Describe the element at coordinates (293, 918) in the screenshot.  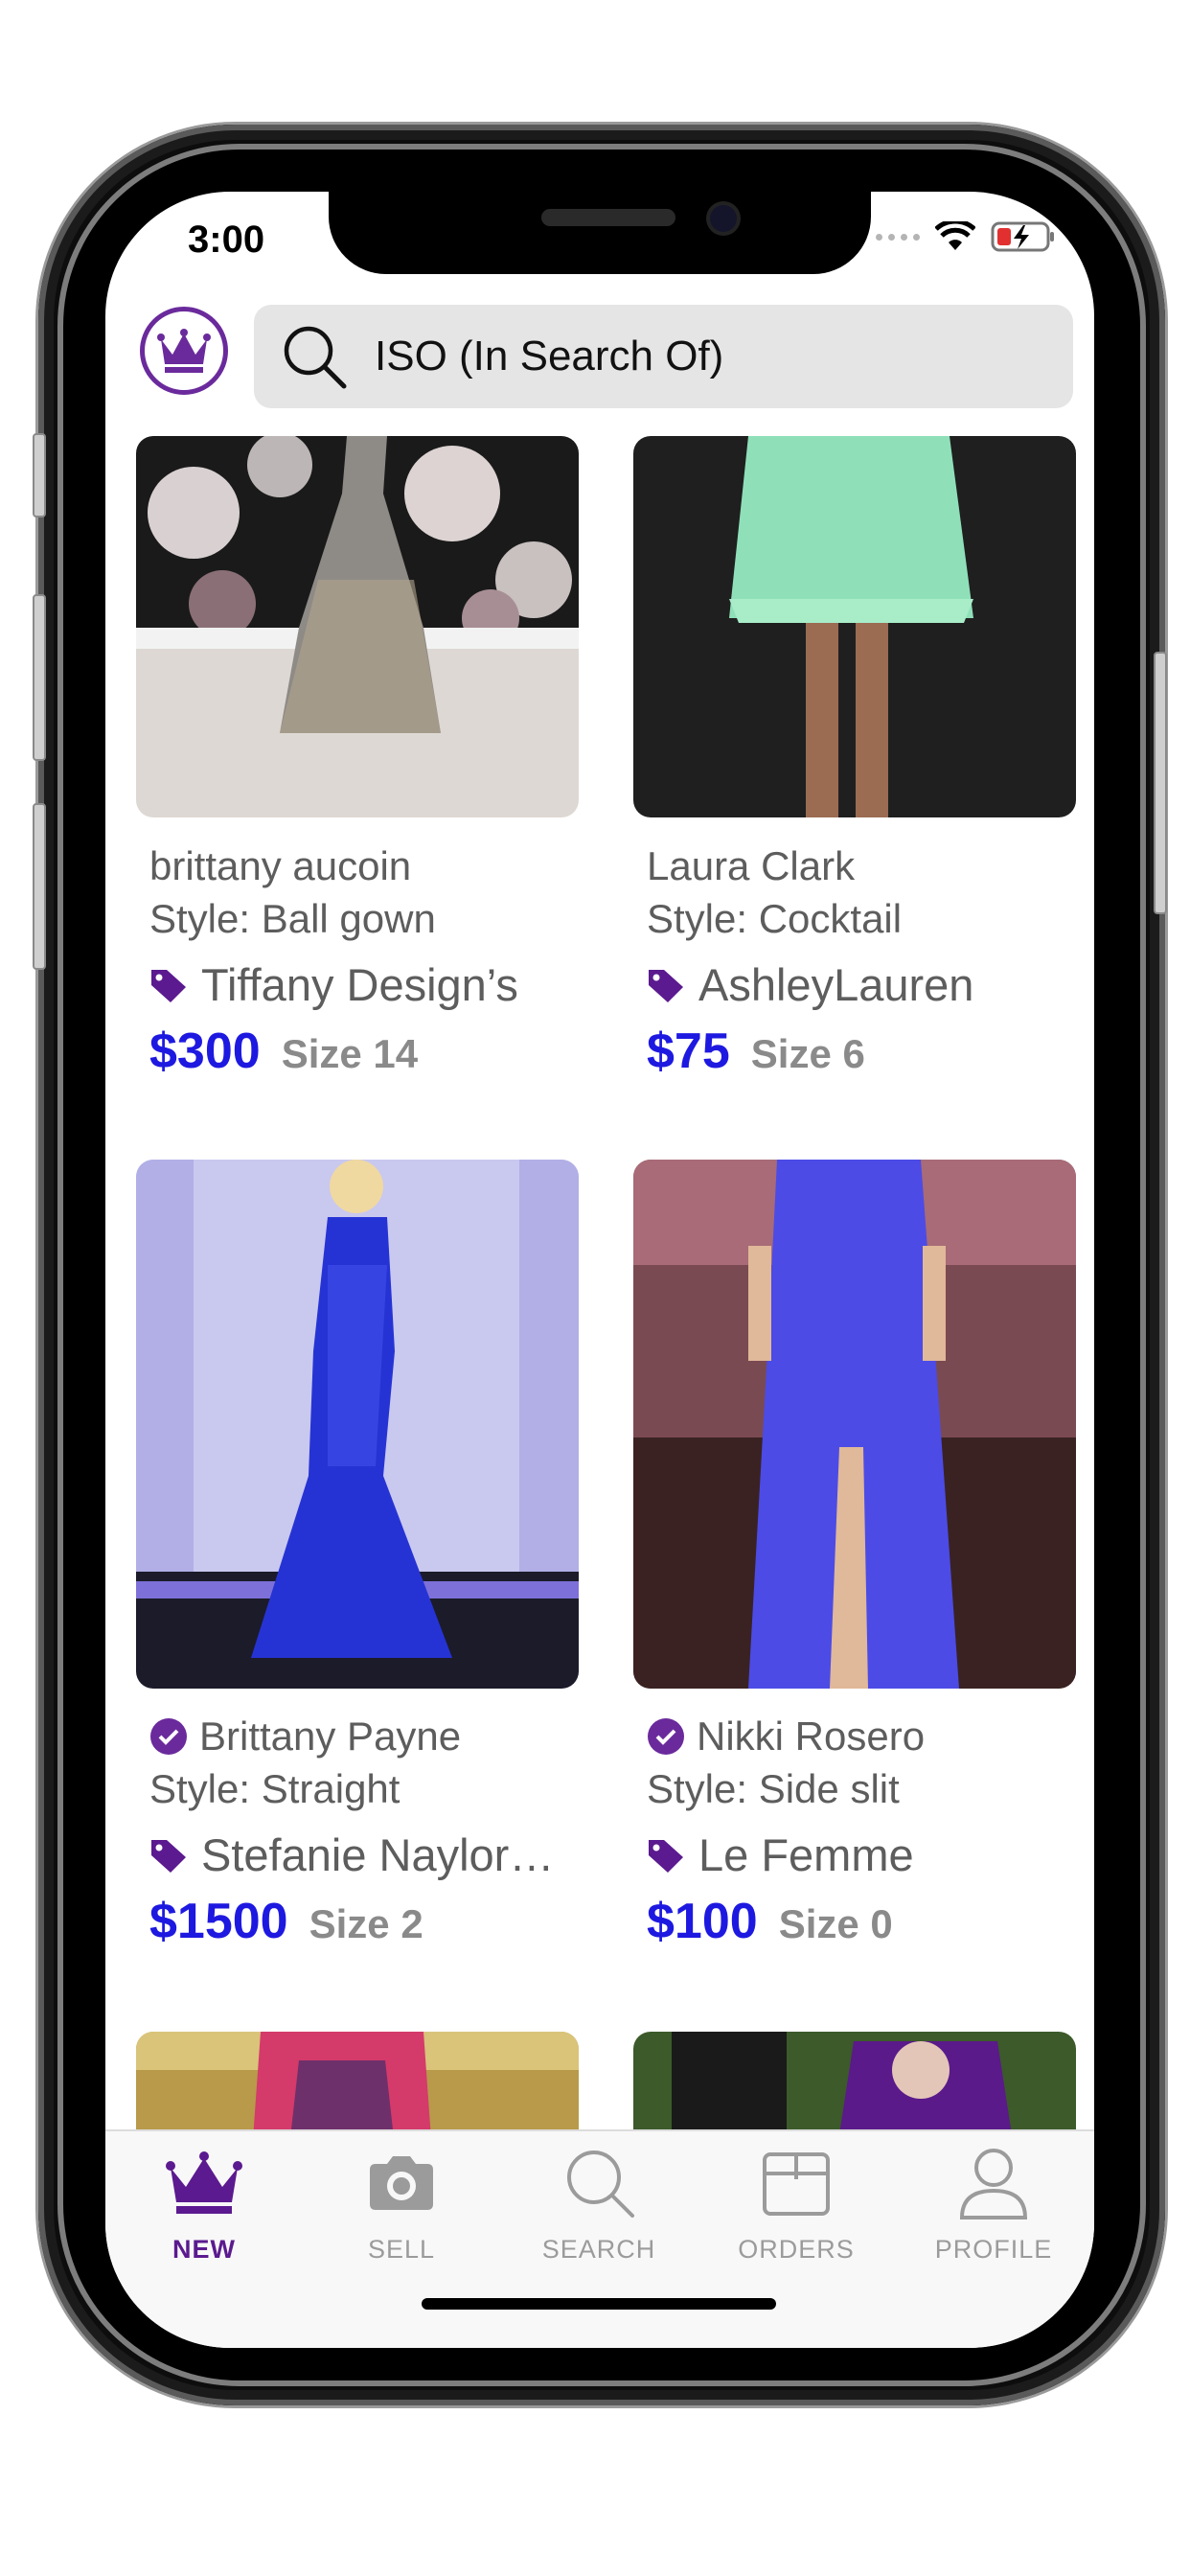
I see `dress-style: Style: Ball gown` at that location.